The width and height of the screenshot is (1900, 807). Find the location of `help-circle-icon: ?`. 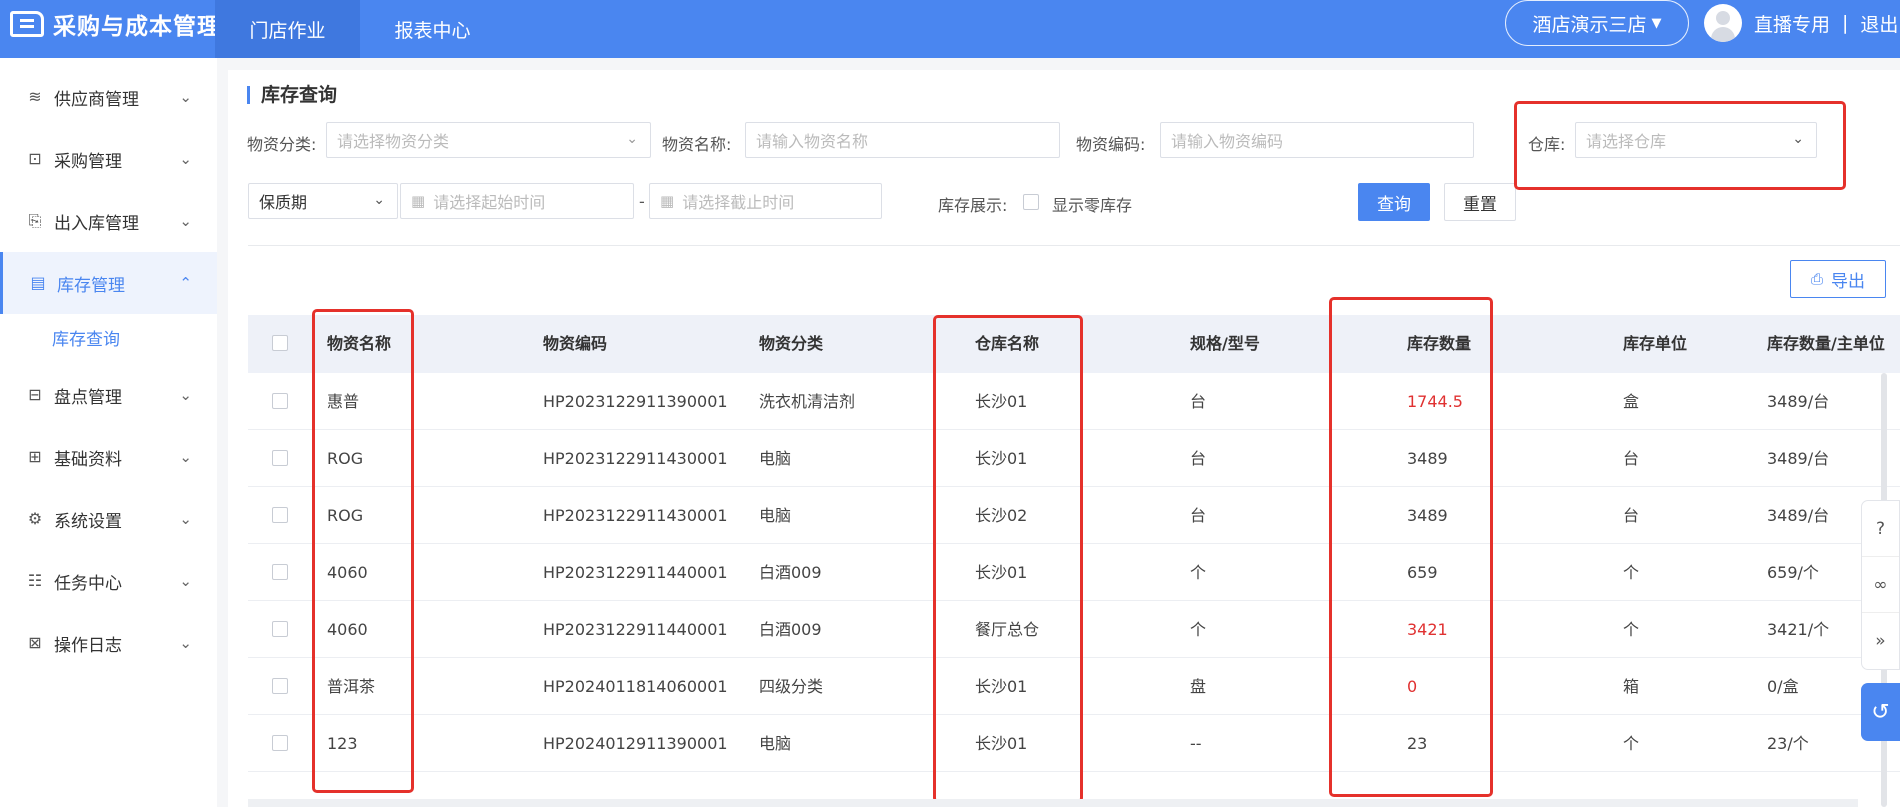

help-circle-icon: ? is located at coordinates (1880, 529).